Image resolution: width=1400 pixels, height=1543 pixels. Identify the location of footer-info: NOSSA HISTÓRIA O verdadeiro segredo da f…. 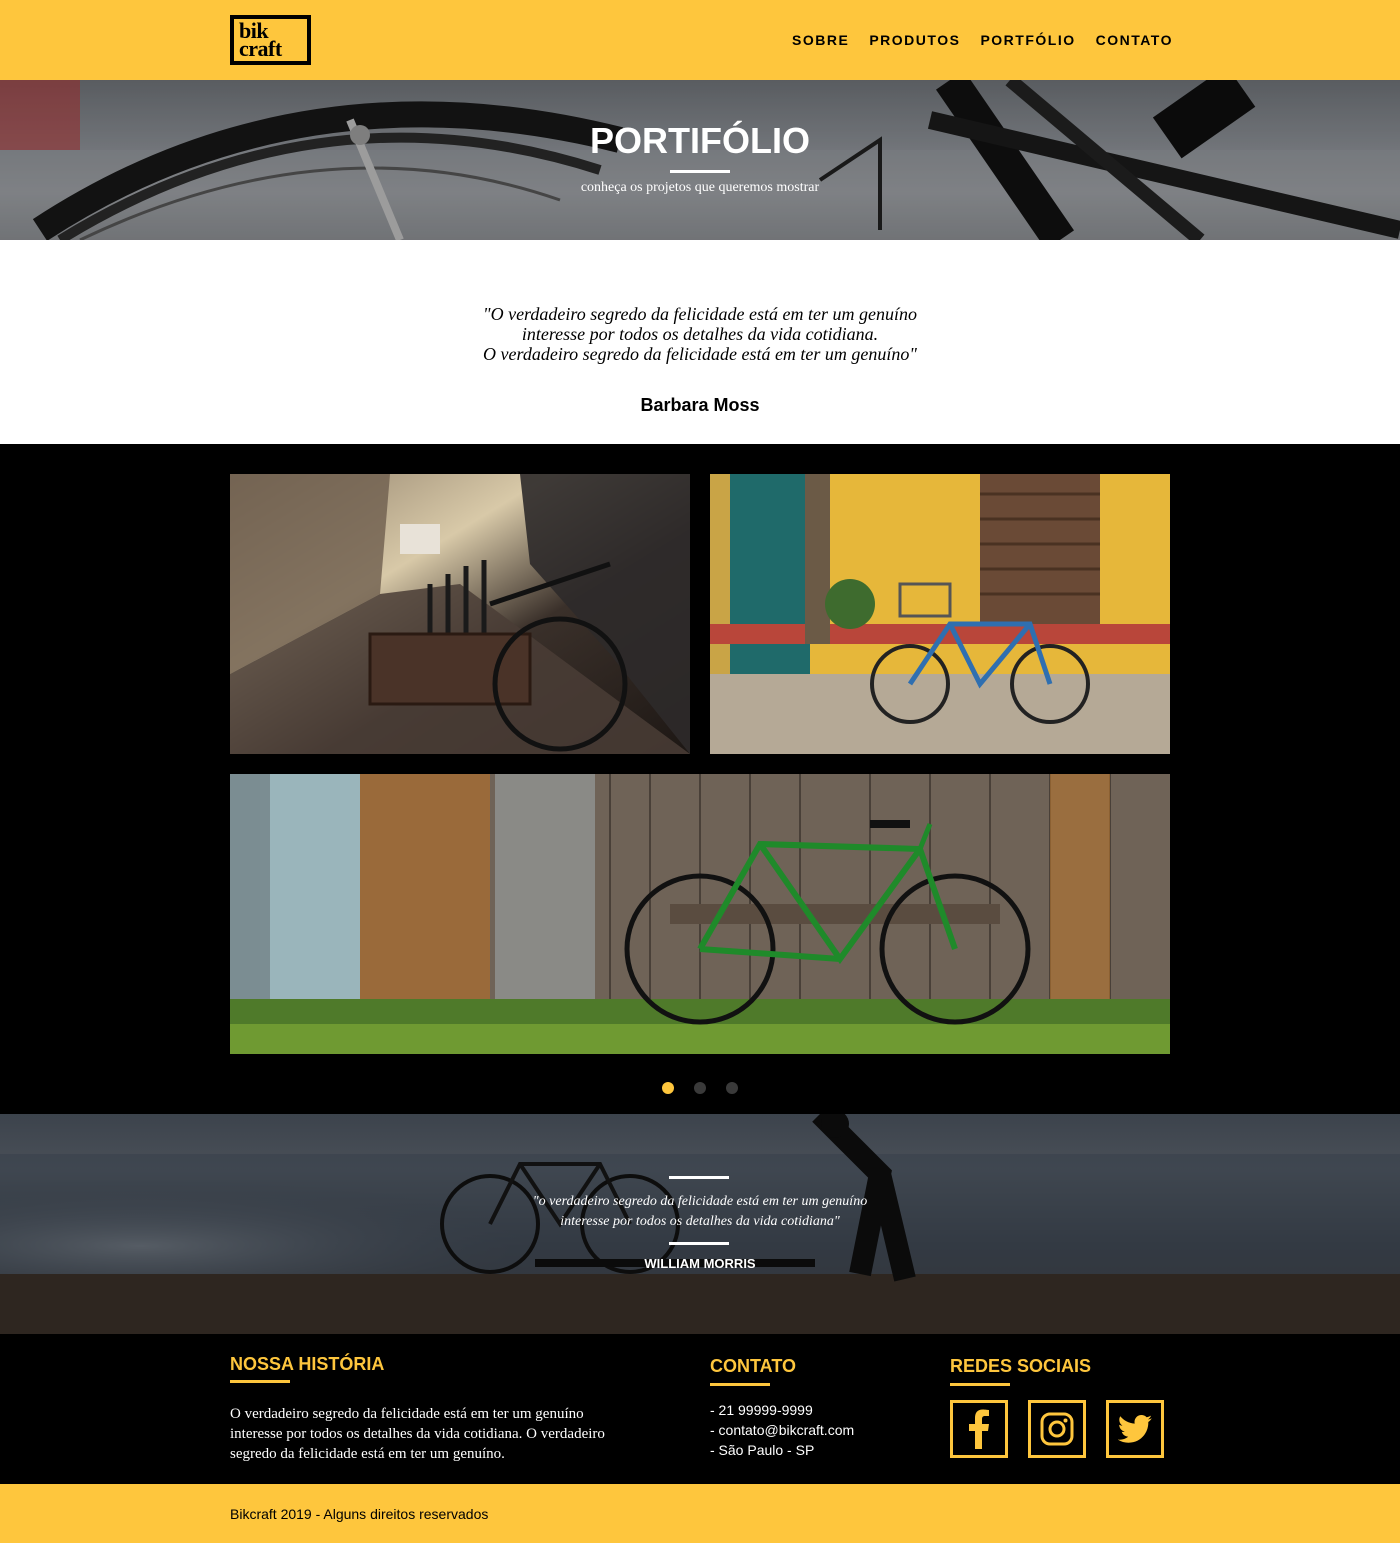
(700, 1409).